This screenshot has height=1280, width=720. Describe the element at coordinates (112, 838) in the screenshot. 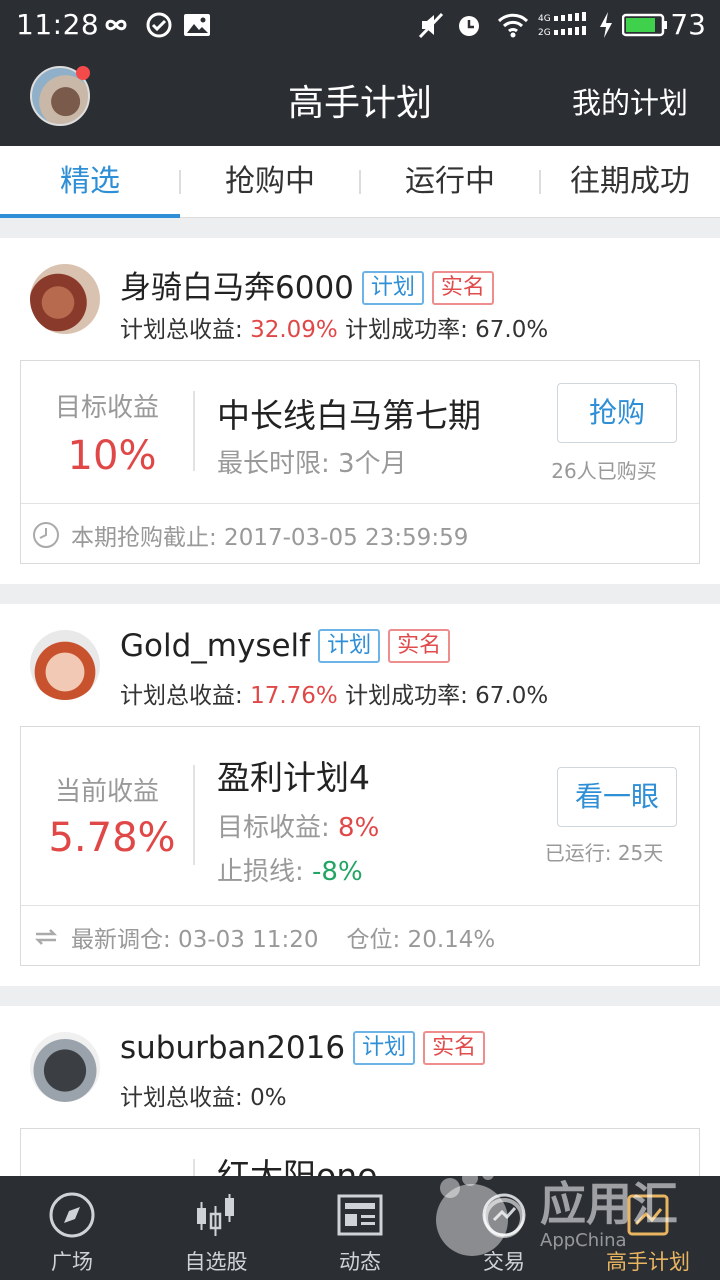

I see `current-return-value: 5.78%` at that location.